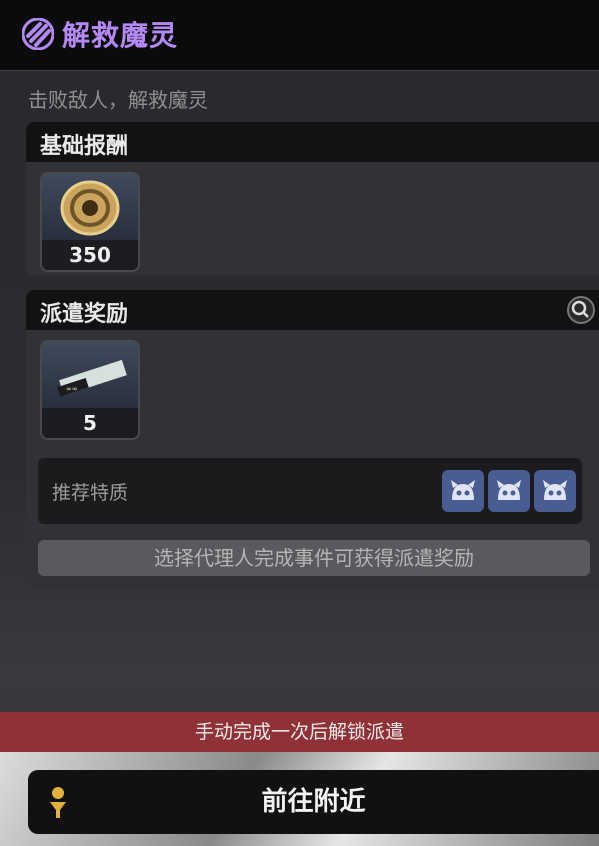  Describe the element at coordinates (90, 493) in the screenshot. I see `traits-label: 推荐特质` at that location.